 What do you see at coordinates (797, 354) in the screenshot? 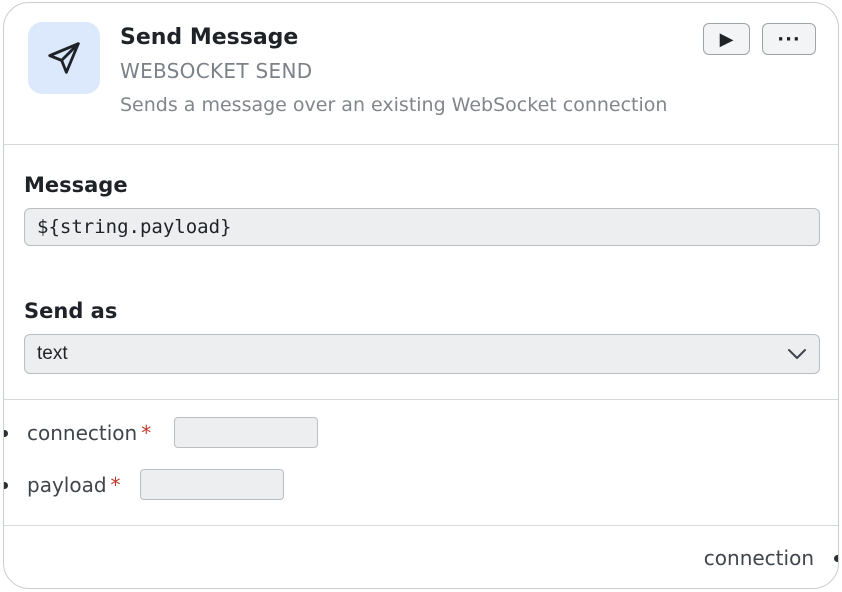
I see `chevron-down-icon` at bounding box center [797, 354].